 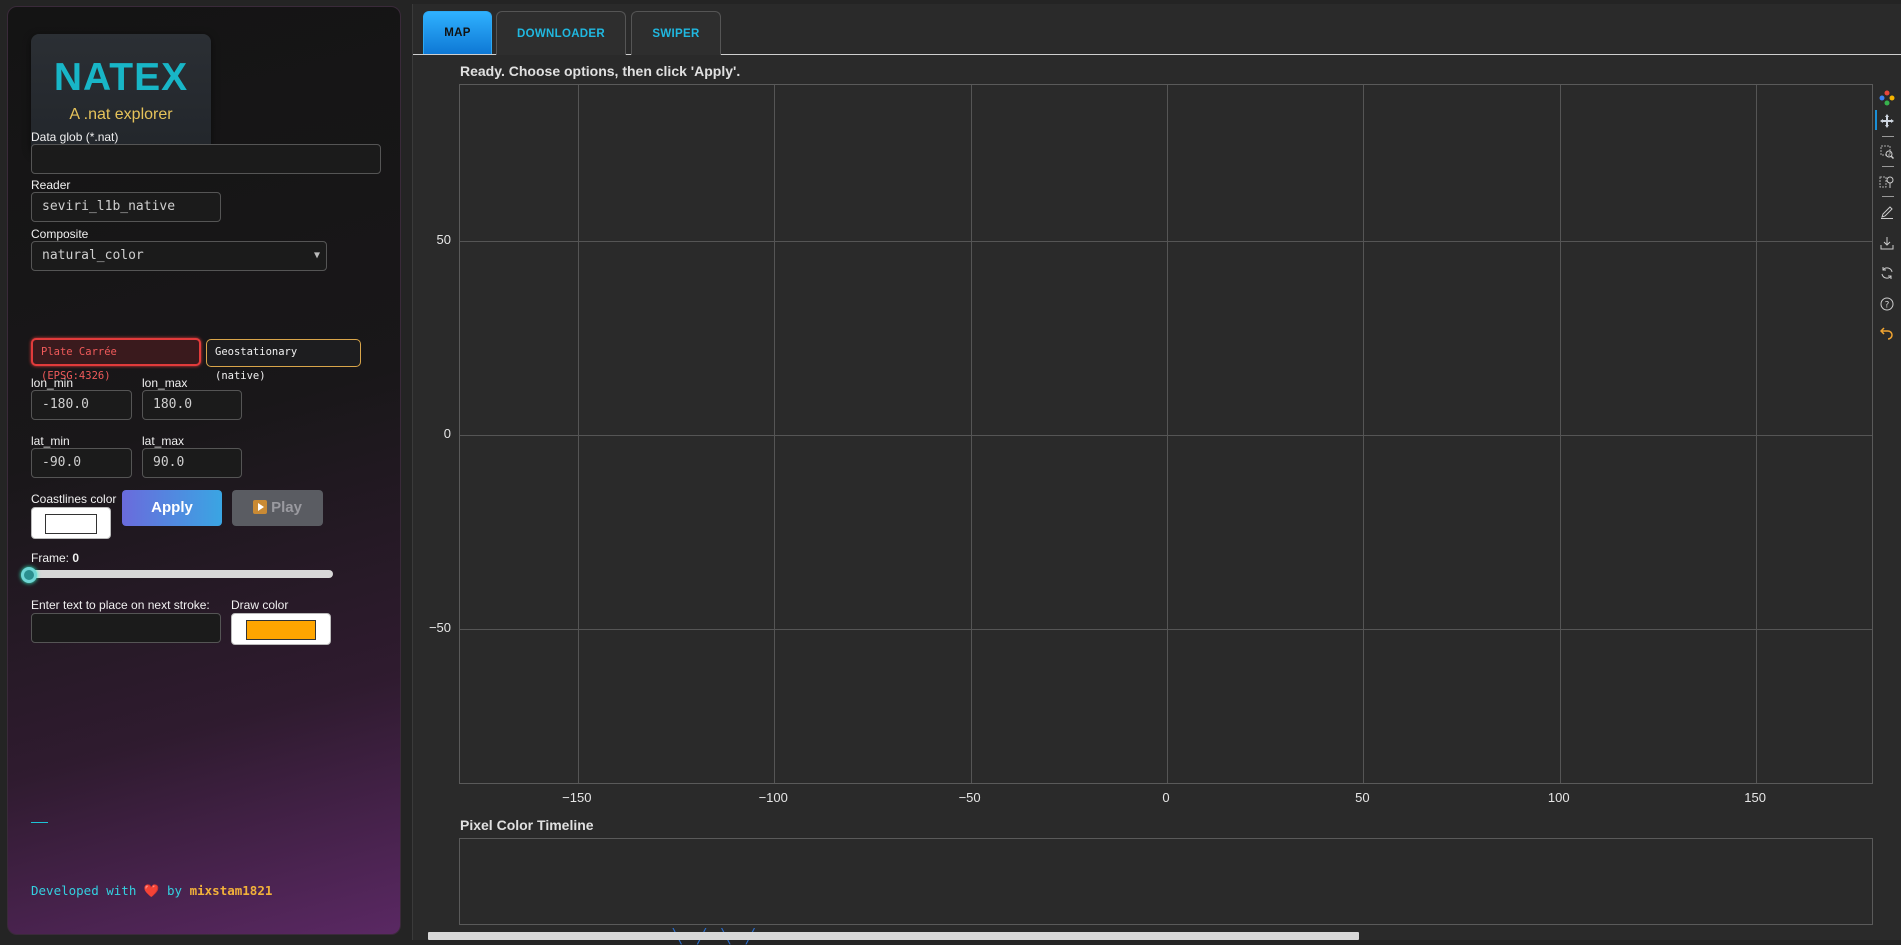 What do you see at coordinates (126, 628) in the screenshot?
I see `stroke-text-input` at bounding box center [126, 628].